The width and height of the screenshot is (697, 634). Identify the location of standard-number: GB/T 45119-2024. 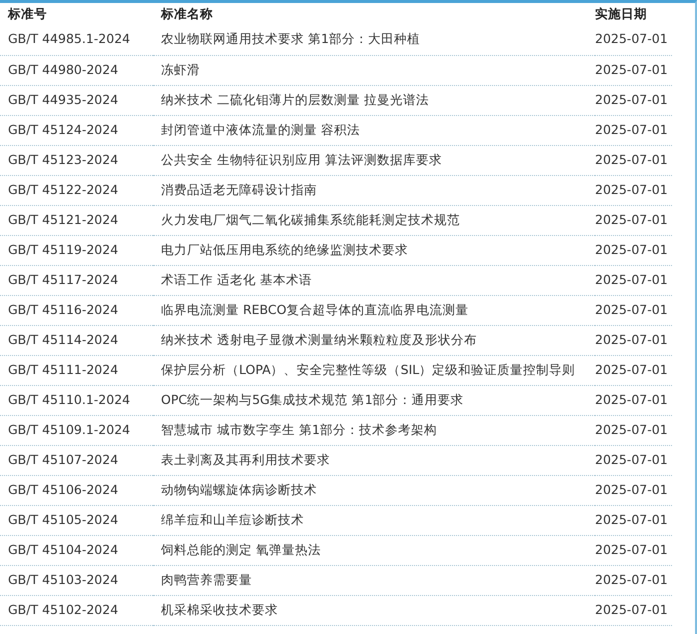
(63, 249).